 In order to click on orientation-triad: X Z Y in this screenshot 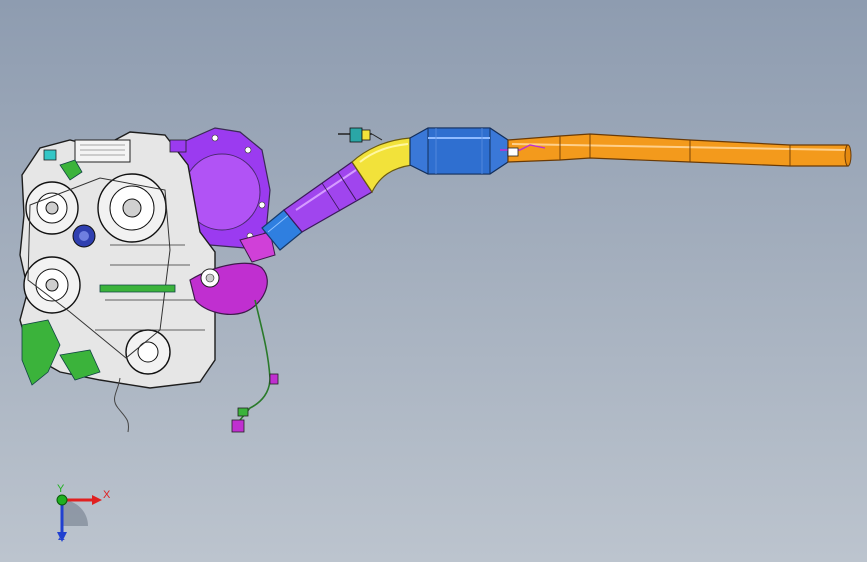, I will do `click(83, 513)`.